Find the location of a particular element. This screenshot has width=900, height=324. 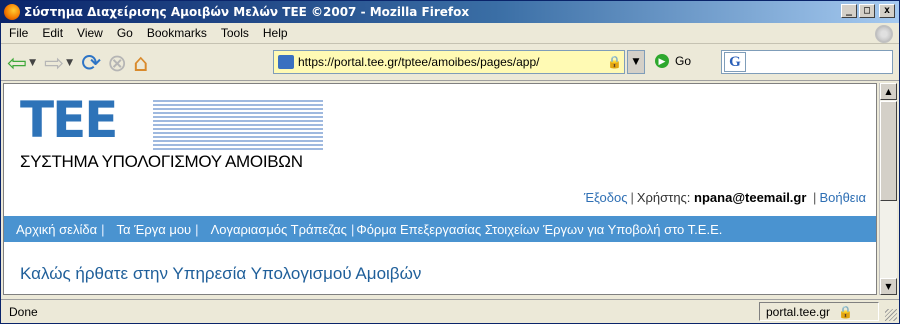

reload-icon: ⟳ is located at coordinates (91, 62).